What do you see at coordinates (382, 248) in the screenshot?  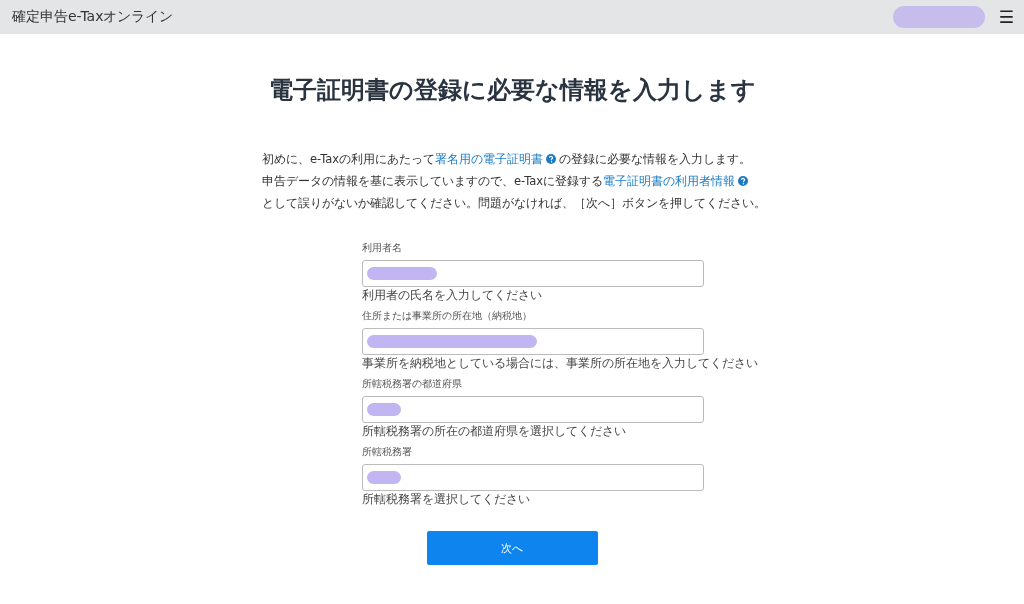 I see `field-label: 利用者名` at bounding box center [382, 248].